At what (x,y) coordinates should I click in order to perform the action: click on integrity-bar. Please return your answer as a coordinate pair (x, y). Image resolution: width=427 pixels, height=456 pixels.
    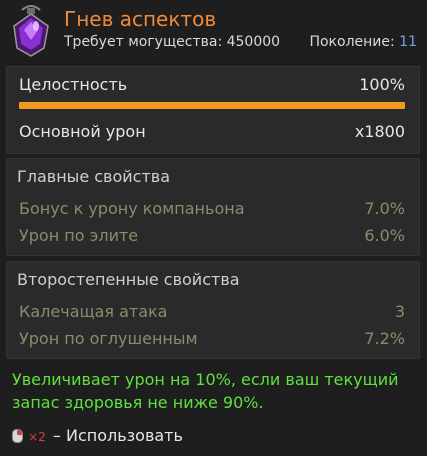
    Looking at the image, I should click on (212, 105).